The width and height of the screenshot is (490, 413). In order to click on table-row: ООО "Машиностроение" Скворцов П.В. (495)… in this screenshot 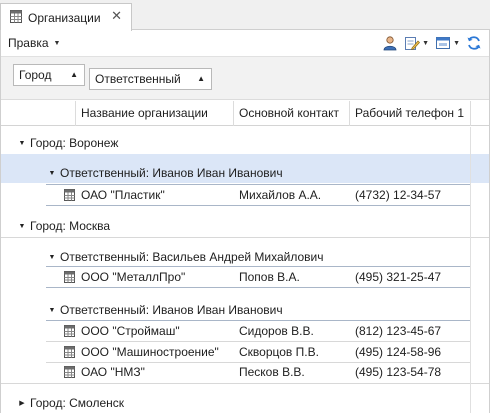, I will do `click(245, 352)`.